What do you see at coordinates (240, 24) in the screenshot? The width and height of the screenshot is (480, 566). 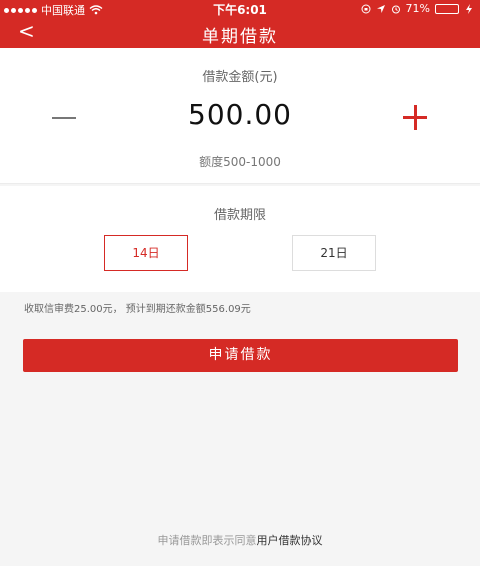 I see `app-header: 中国联通 下午6:01 71% < 单期借款` at bounding box center [240, 24].